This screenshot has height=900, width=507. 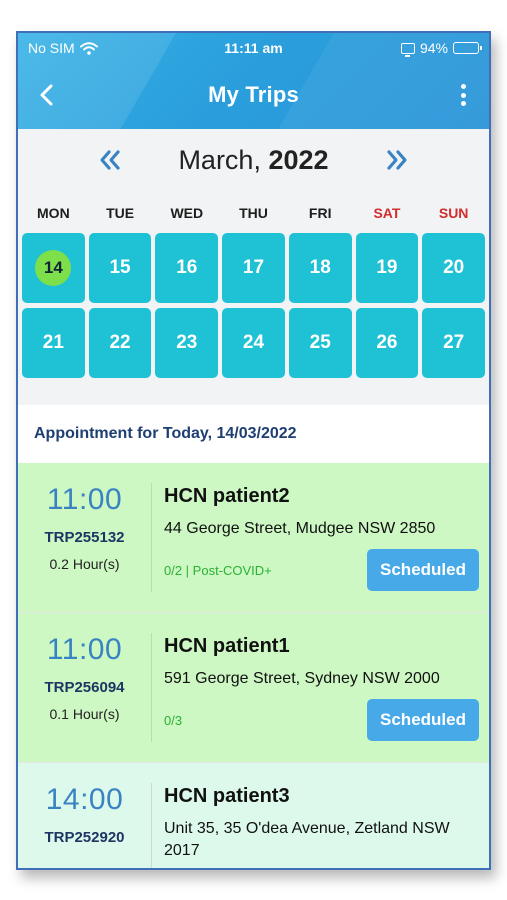 What do you see at coordinates (120, 213) in the screenshot?
I see `weekday-label: TUE` at bounding box center [120, 213].